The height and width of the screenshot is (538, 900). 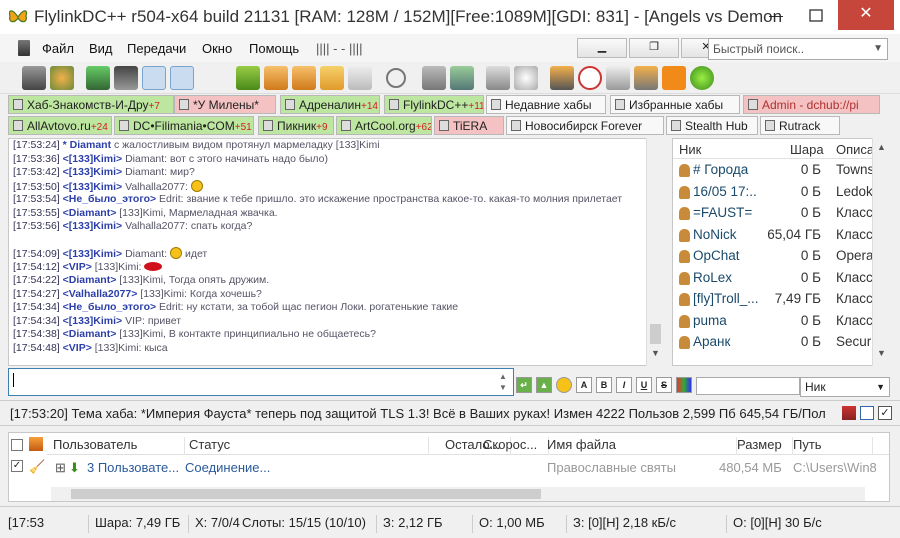 What do you see at coordinates (675, 104) in the screenshot?
I see `tab-favorite-hubs: Избранные хабы` at bounding box center [675, 104].